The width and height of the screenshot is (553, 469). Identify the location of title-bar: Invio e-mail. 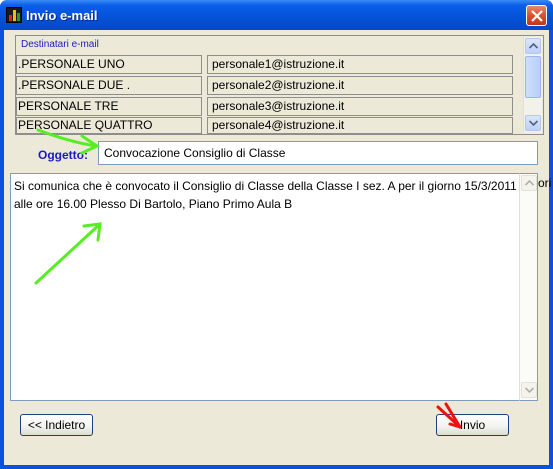
(276, 15).